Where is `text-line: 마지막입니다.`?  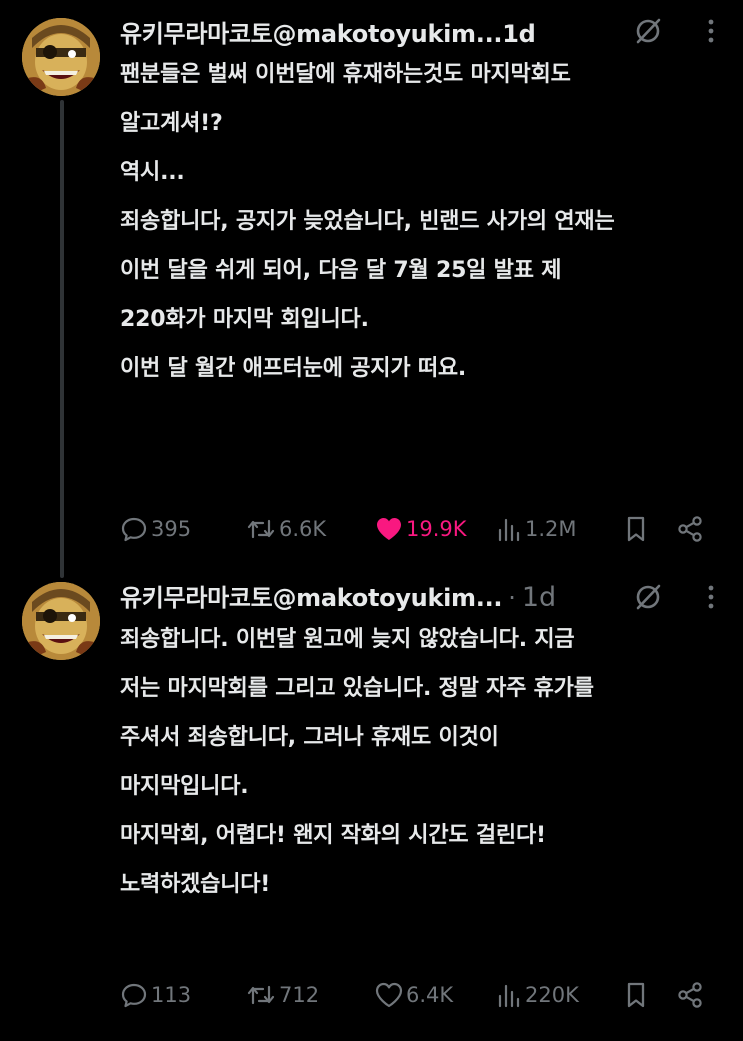 text-line: 마지막입니다. is located at coordinates (184, 786).